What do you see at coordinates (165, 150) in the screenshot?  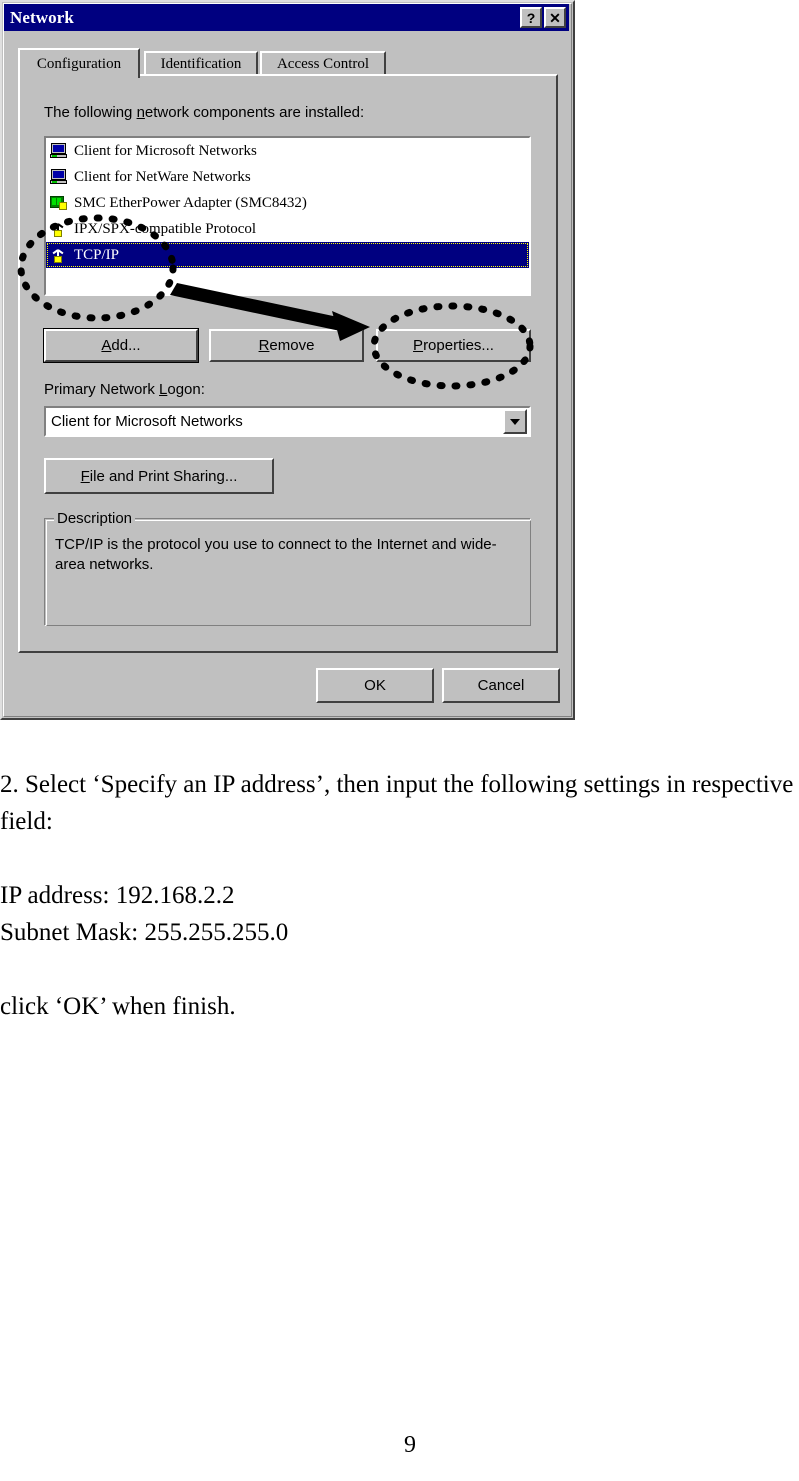 I see `list-item-label: Client for Microsoft Networks` at bounding box center [165, 150].